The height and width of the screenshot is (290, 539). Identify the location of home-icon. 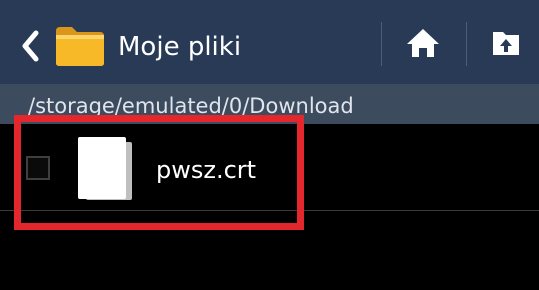
(423, 43).